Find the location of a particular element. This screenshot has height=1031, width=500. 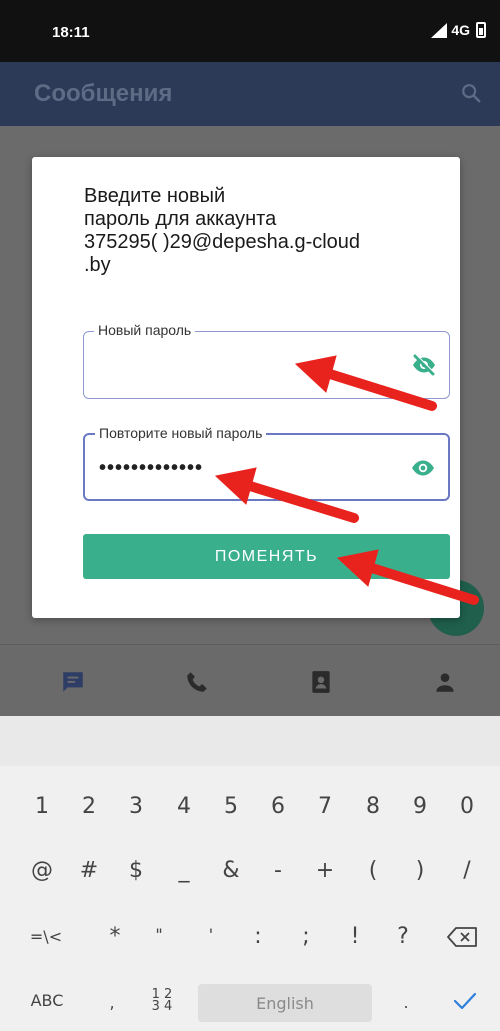

key-open-paren: ( is located at coordinates (373, 870).